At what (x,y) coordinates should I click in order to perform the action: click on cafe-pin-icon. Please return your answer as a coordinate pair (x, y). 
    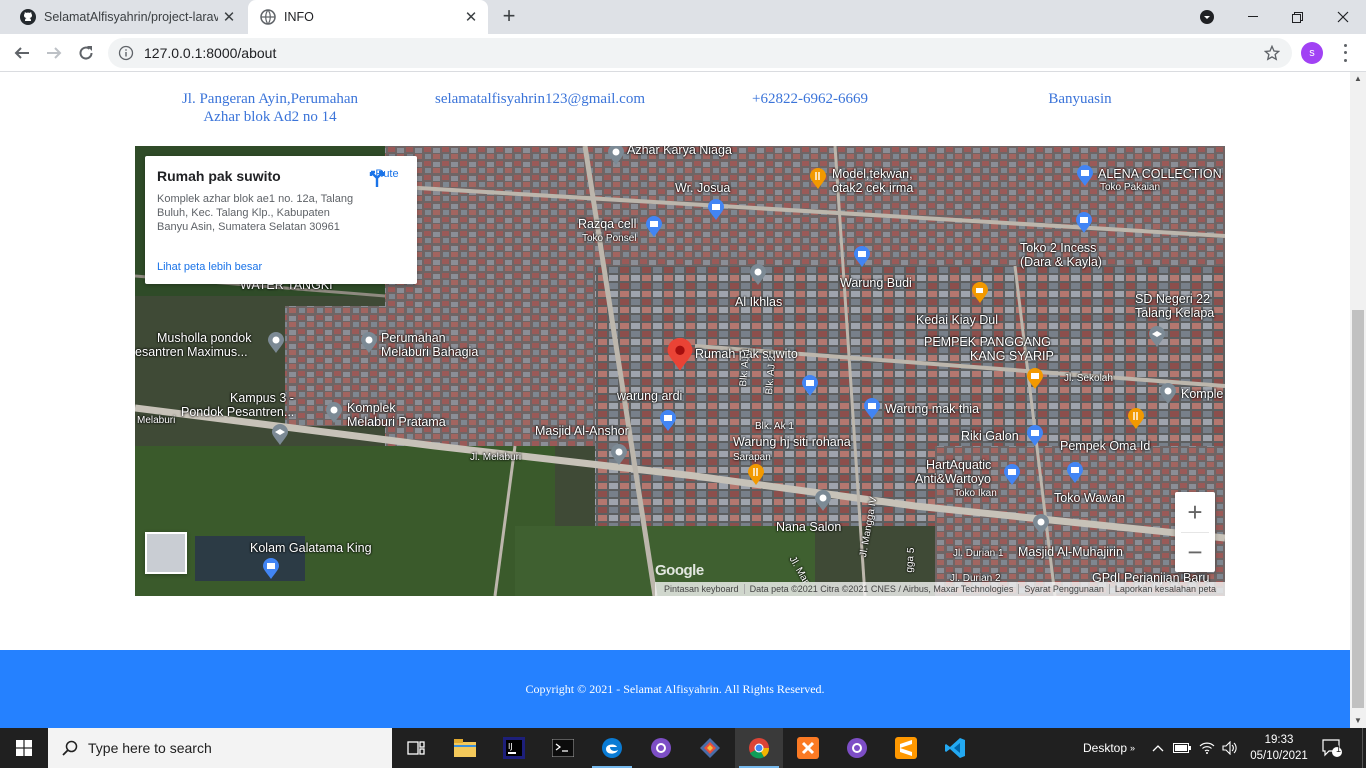
    Looking at the image, I should click on (980, 293).